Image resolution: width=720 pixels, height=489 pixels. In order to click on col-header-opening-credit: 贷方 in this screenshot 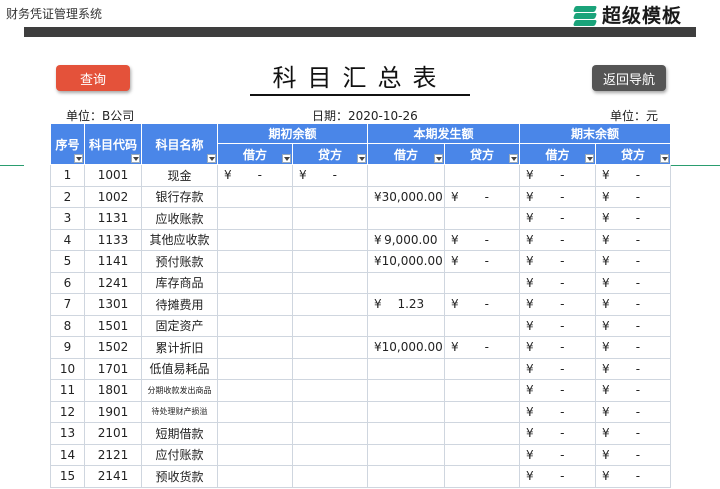, I will do `click(330, 154)`.